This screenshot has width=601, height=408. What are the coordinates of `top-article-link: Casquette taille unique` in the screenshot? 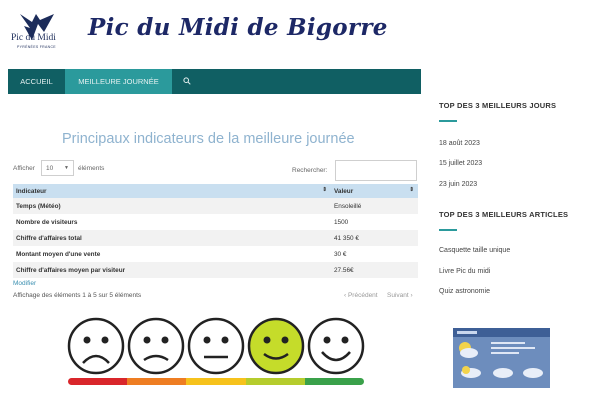 It's located at (474, 250).